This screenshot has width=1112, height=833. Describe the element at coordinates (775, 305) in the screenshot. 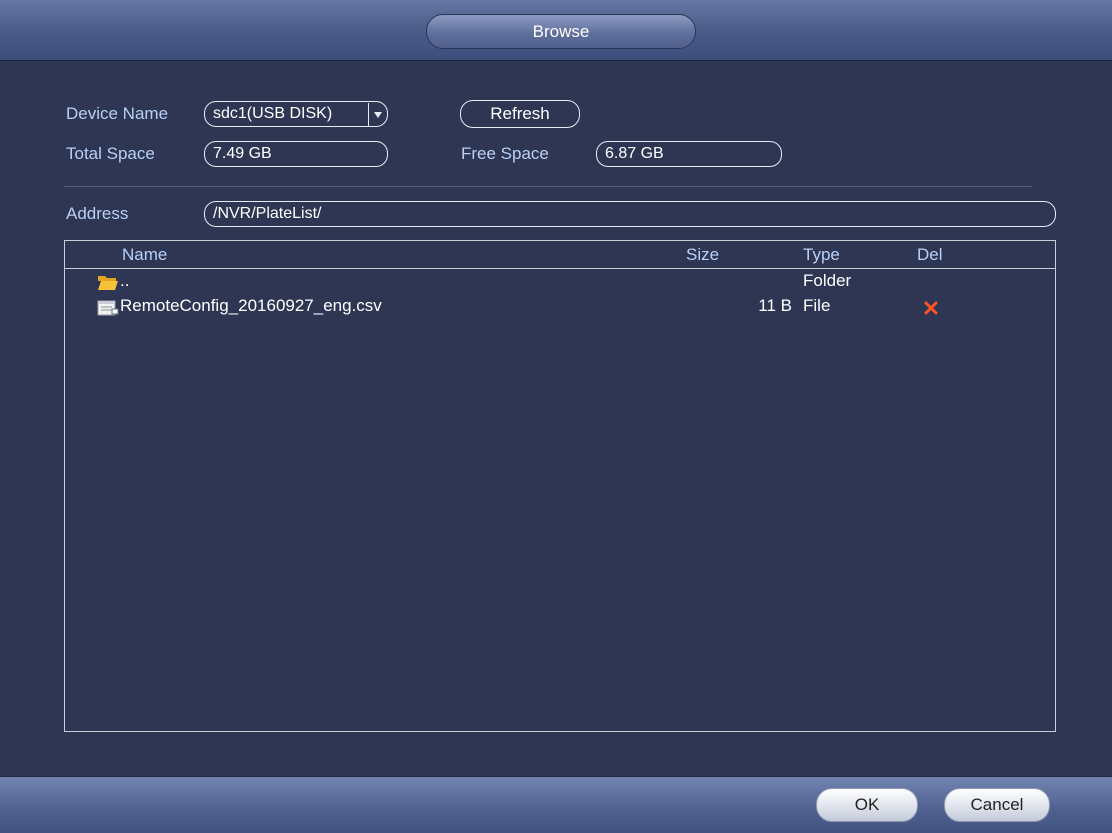

I see `file-size: 11 B` at that location.